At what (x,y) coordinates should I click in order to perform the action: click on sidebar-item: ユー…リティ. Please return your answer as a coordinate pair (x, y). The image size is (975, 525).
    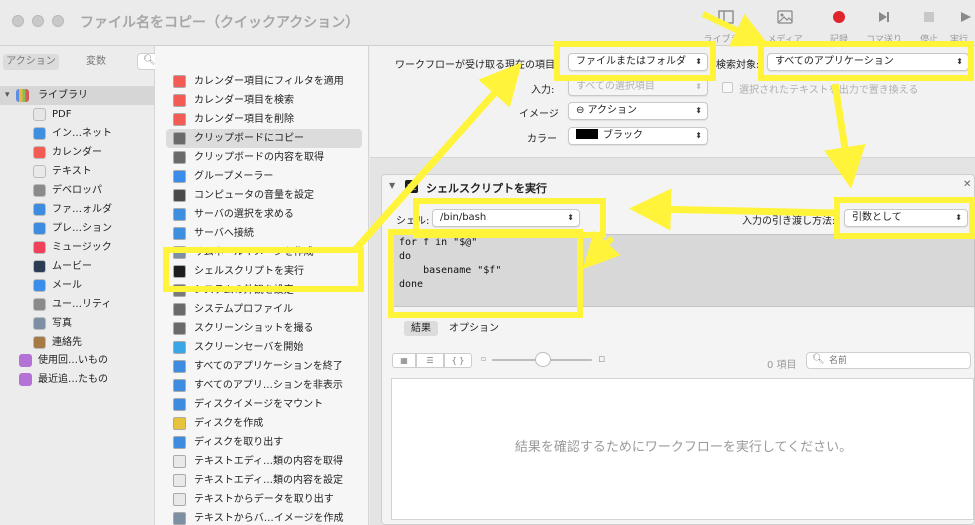
    Looking at the image, I should click on (77, 304).